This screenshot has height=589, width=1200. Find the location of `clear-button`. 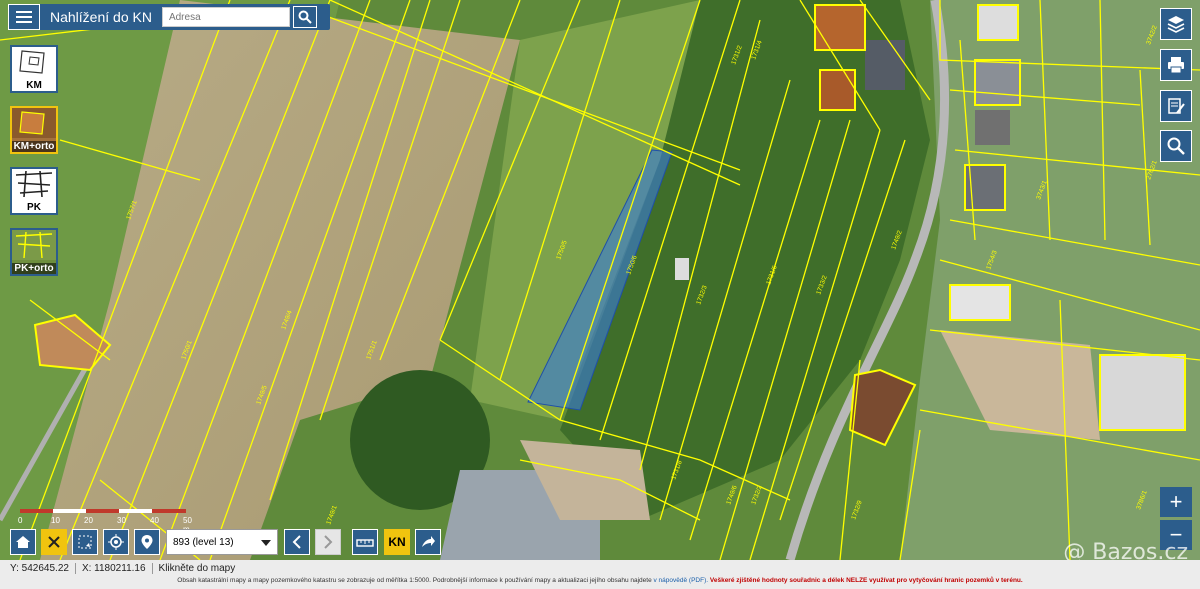

clear-button is located at coordinates (54, 542).